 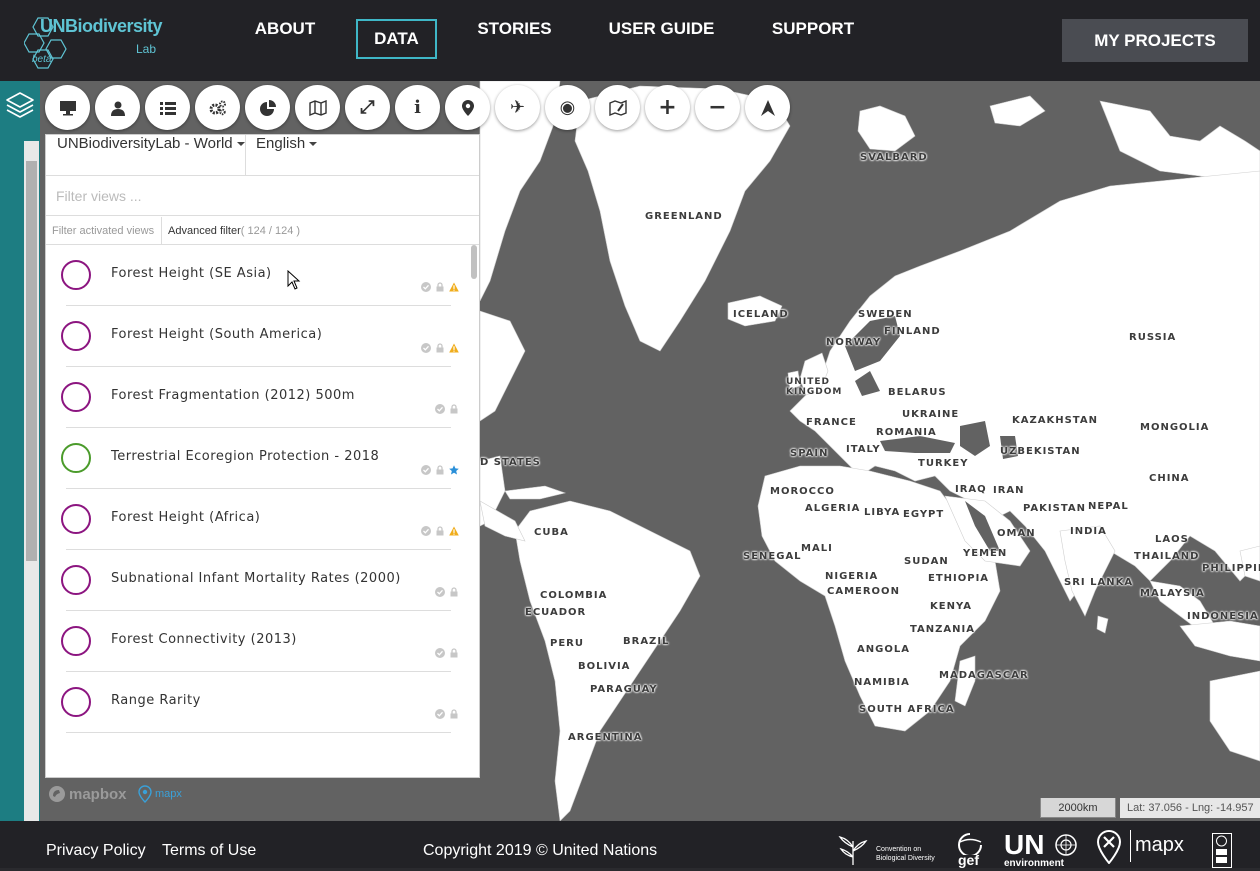 What do you see at coordinates (924, 514) in the screenshot?
I see `map-label-egypt: EGYPT` at bounding box center [924, 514].